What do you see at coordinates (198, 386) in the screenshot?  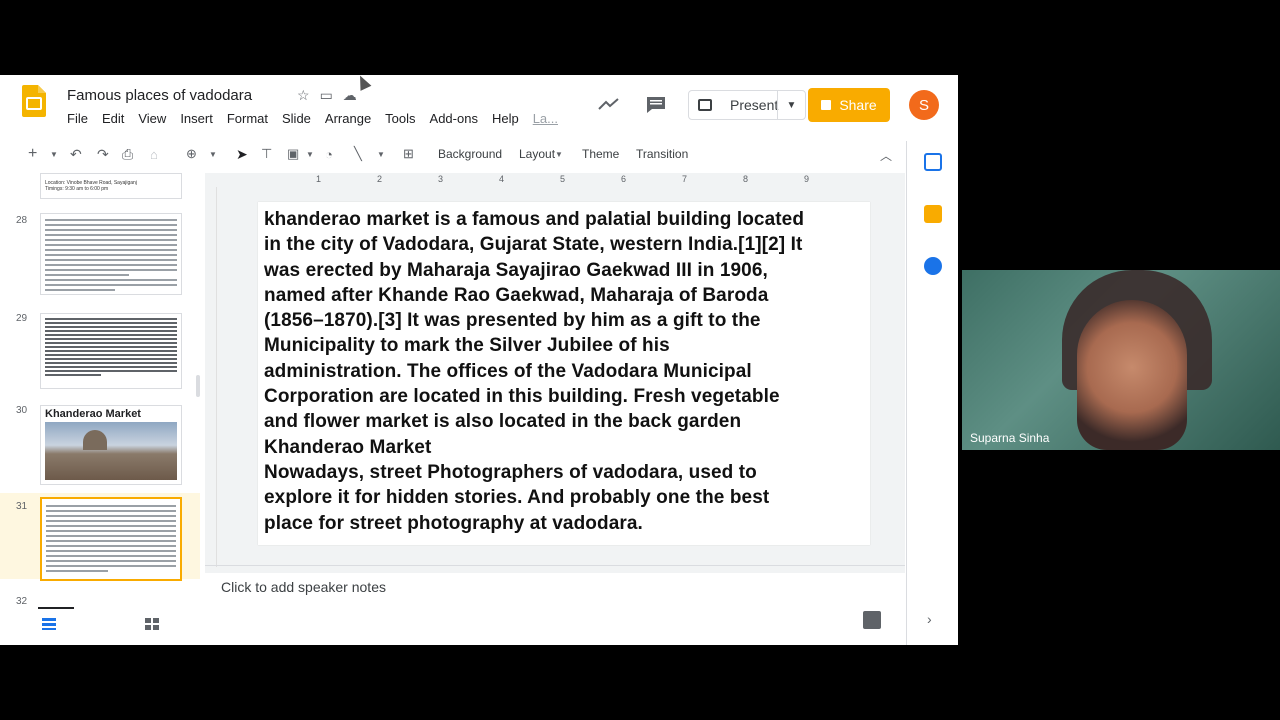 I see `filmstrip-scrollbar` at bounding box center [198, 386].